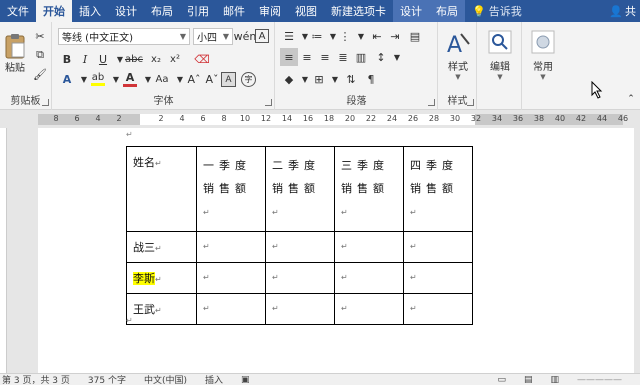 The width and height of the screenshot is (640, 385). Describe the element at coordinates (528, 380) in the screenshot. I see `print-layout-icon: ▤` at that location.